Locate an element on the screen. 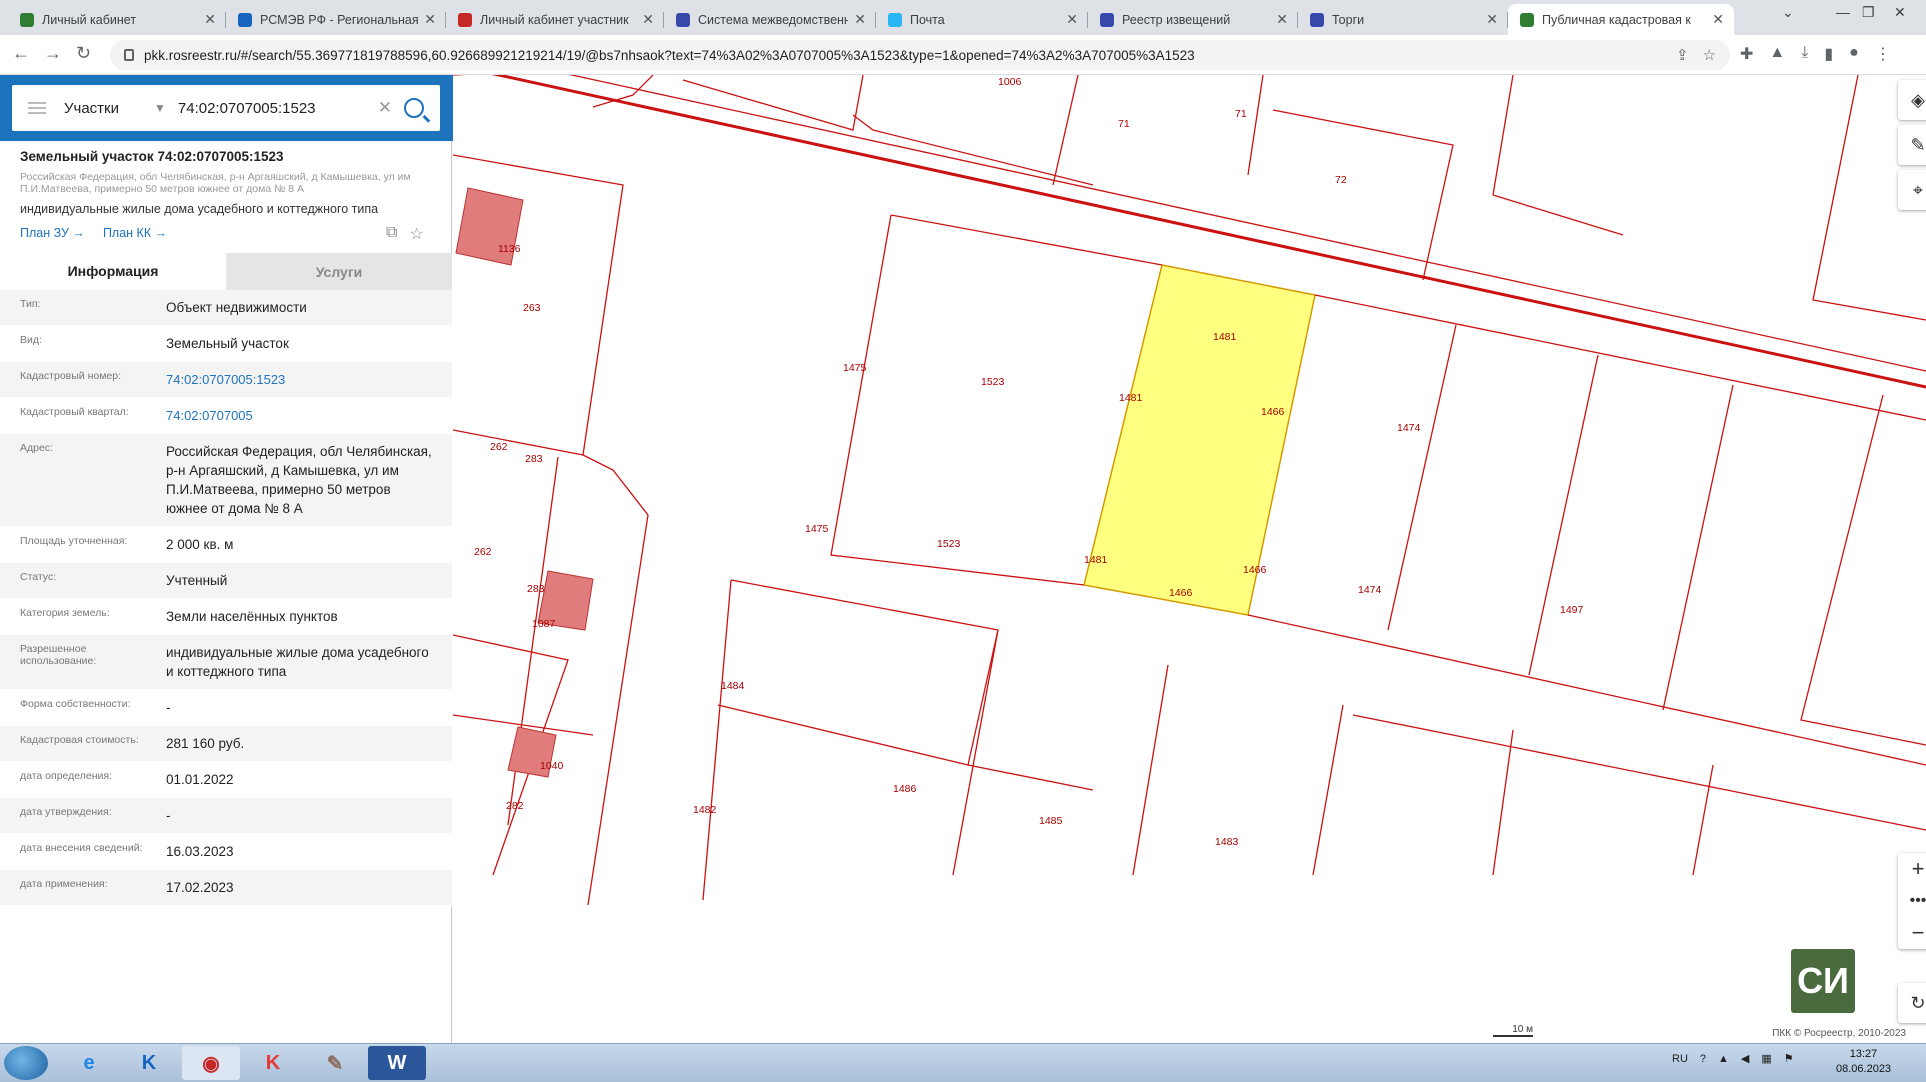  help-icon: ? is located at coordinates (1703, 1059).